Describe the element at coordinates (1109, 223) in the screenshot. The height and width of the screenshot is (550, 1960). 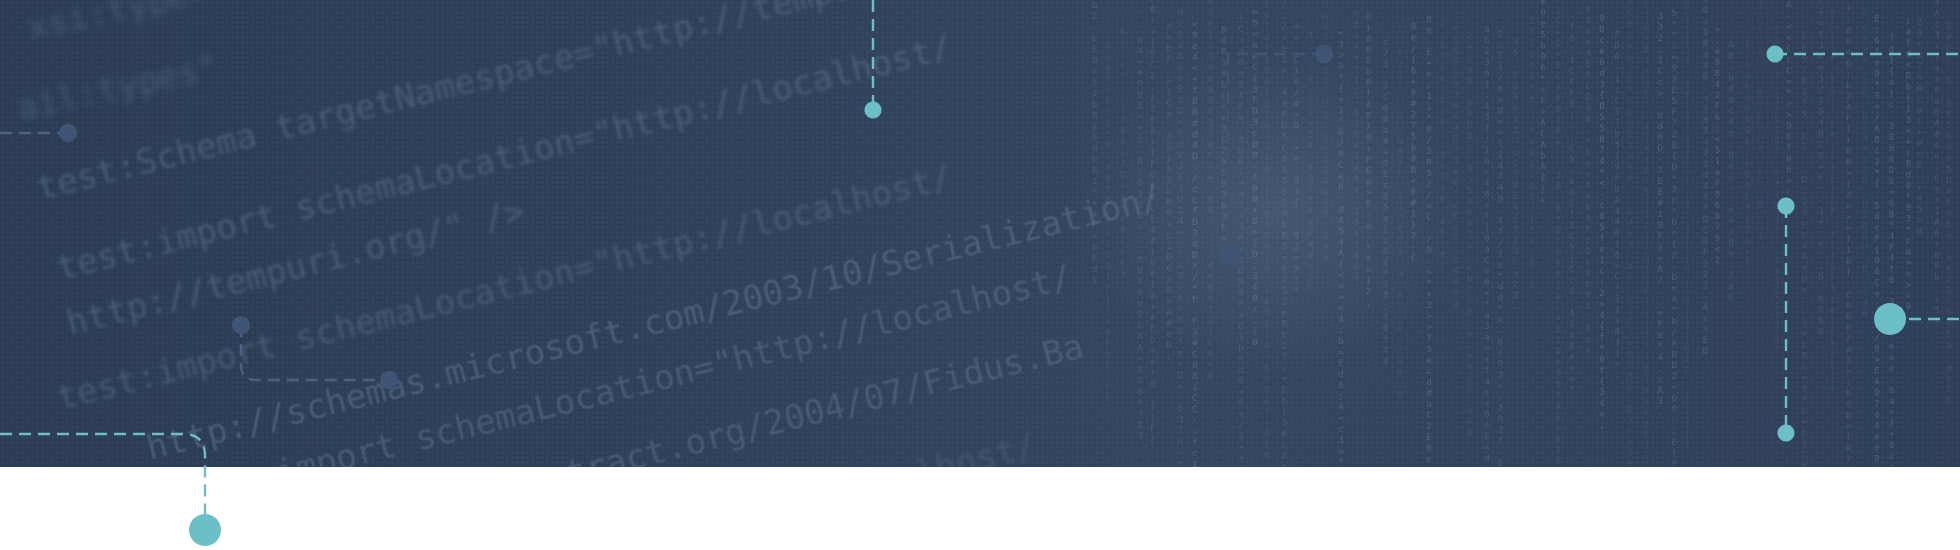
I see `matrix-column: 8dB5=CC2*8.a8fE/{47F31E}{+BFbF;FF` at that location.